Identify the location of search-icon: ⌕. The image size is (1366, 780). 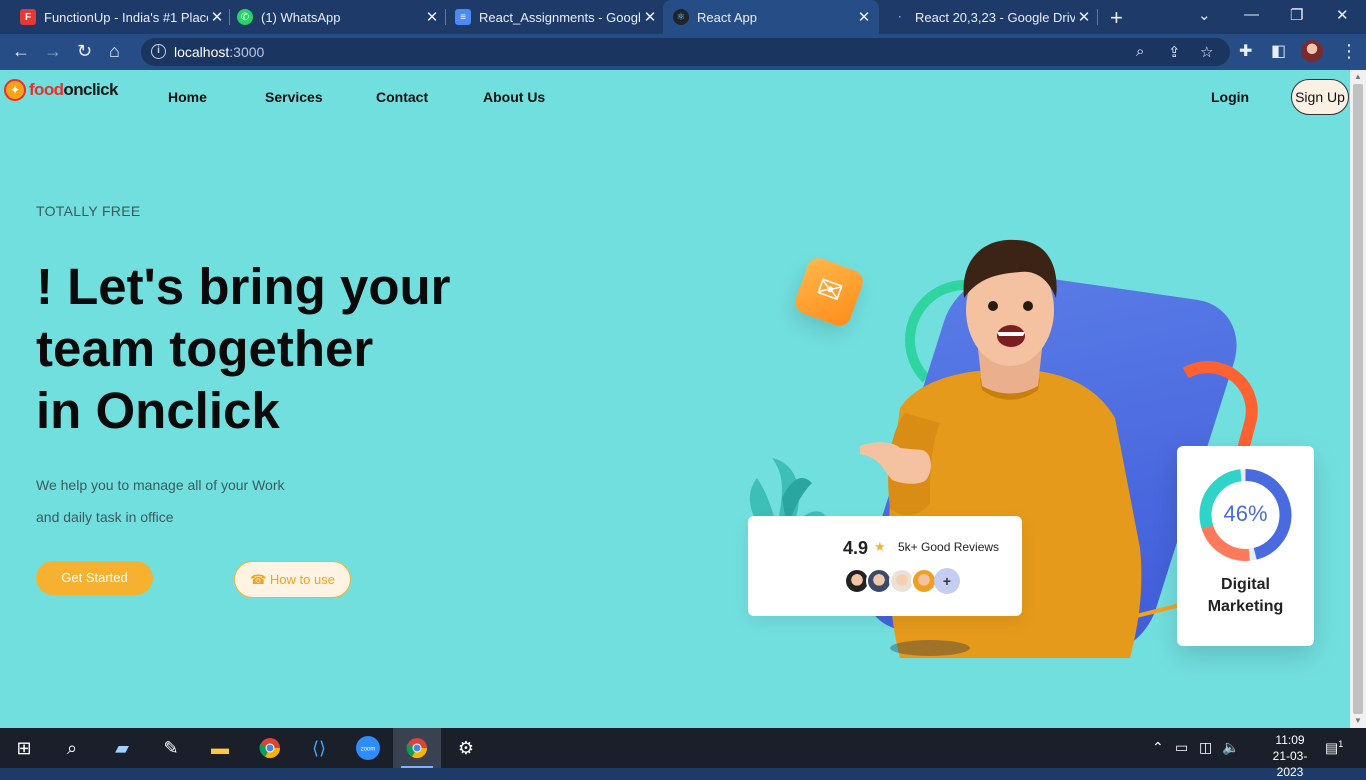
(72, 748).